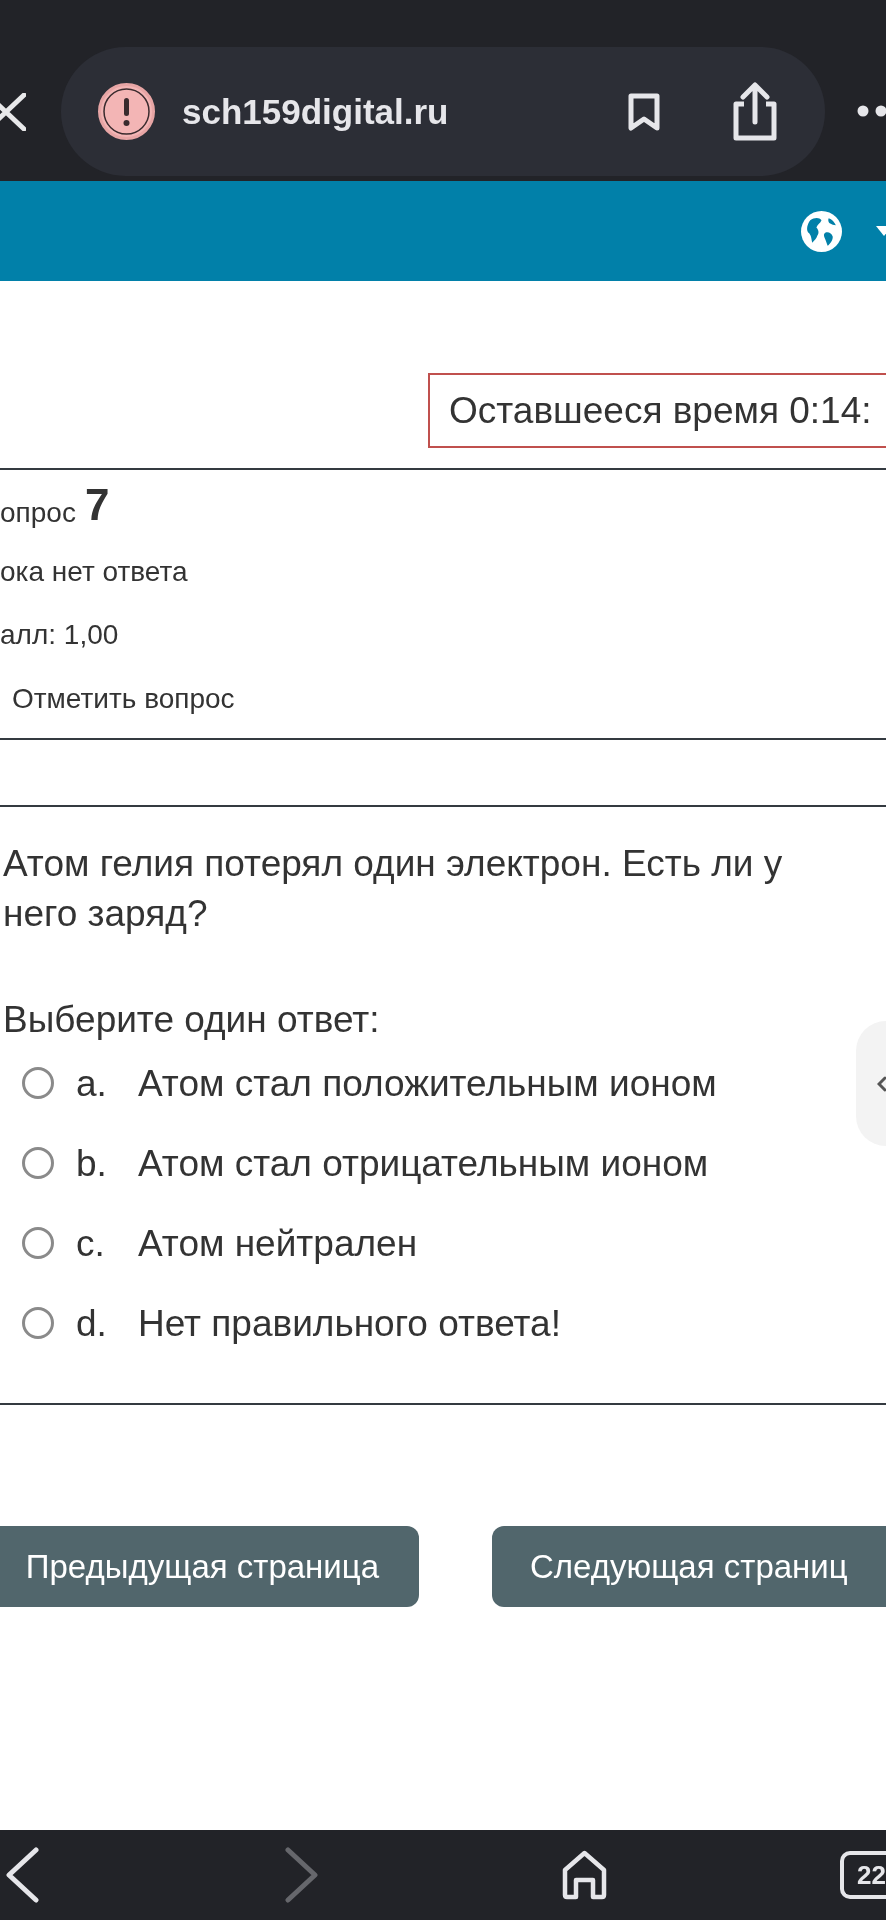  I want to click on question-number: 7, so click(97, 505).